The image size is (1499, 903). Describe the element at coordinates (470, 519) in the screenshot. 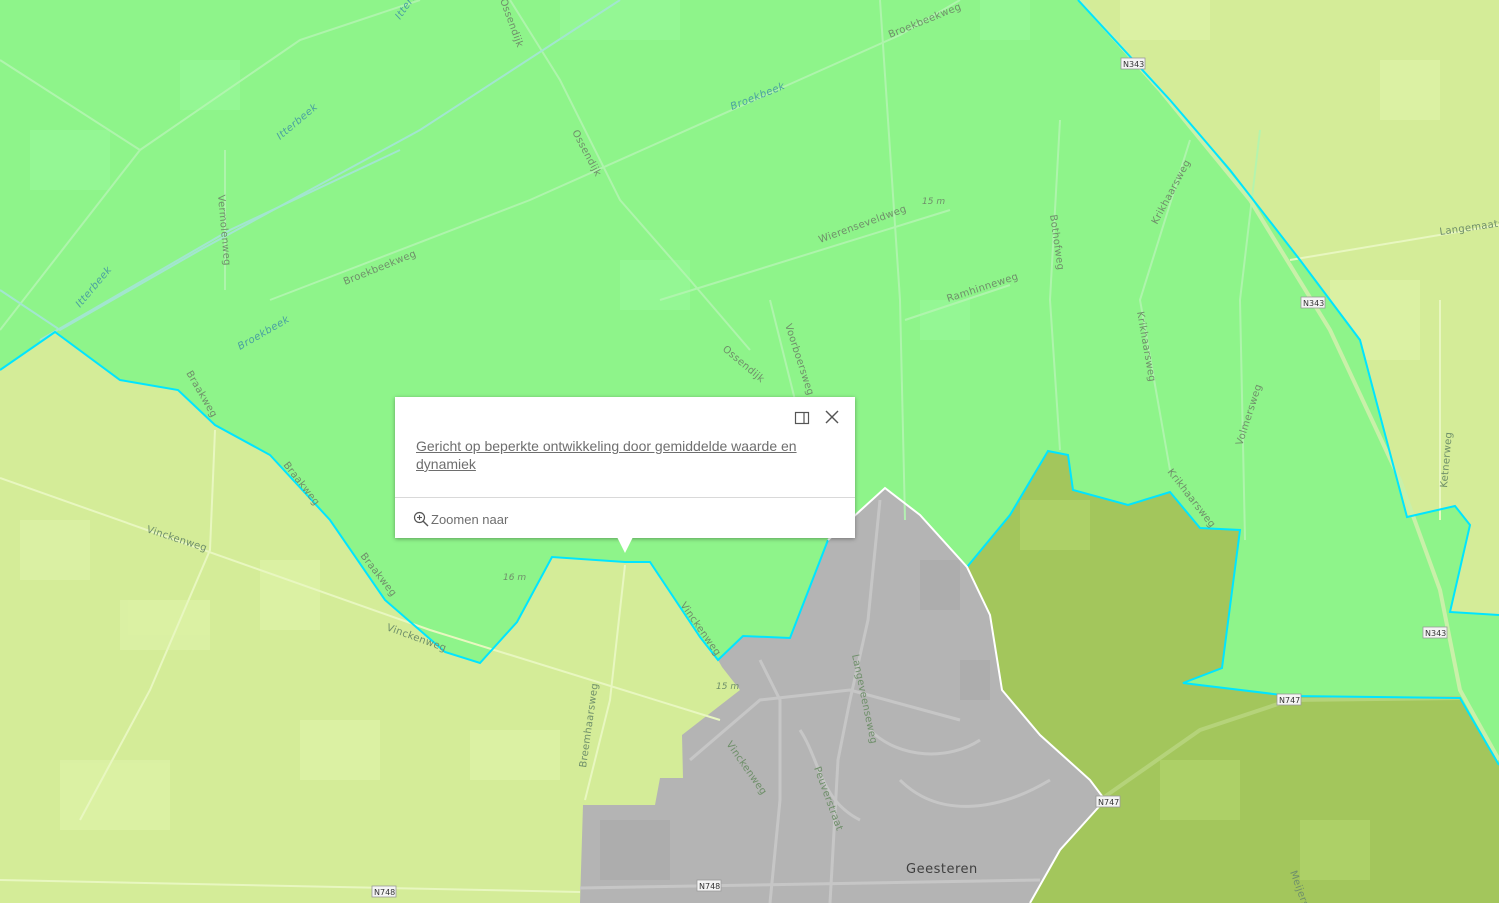

I see `zoom-to-label: Zoomen naar` at that location.